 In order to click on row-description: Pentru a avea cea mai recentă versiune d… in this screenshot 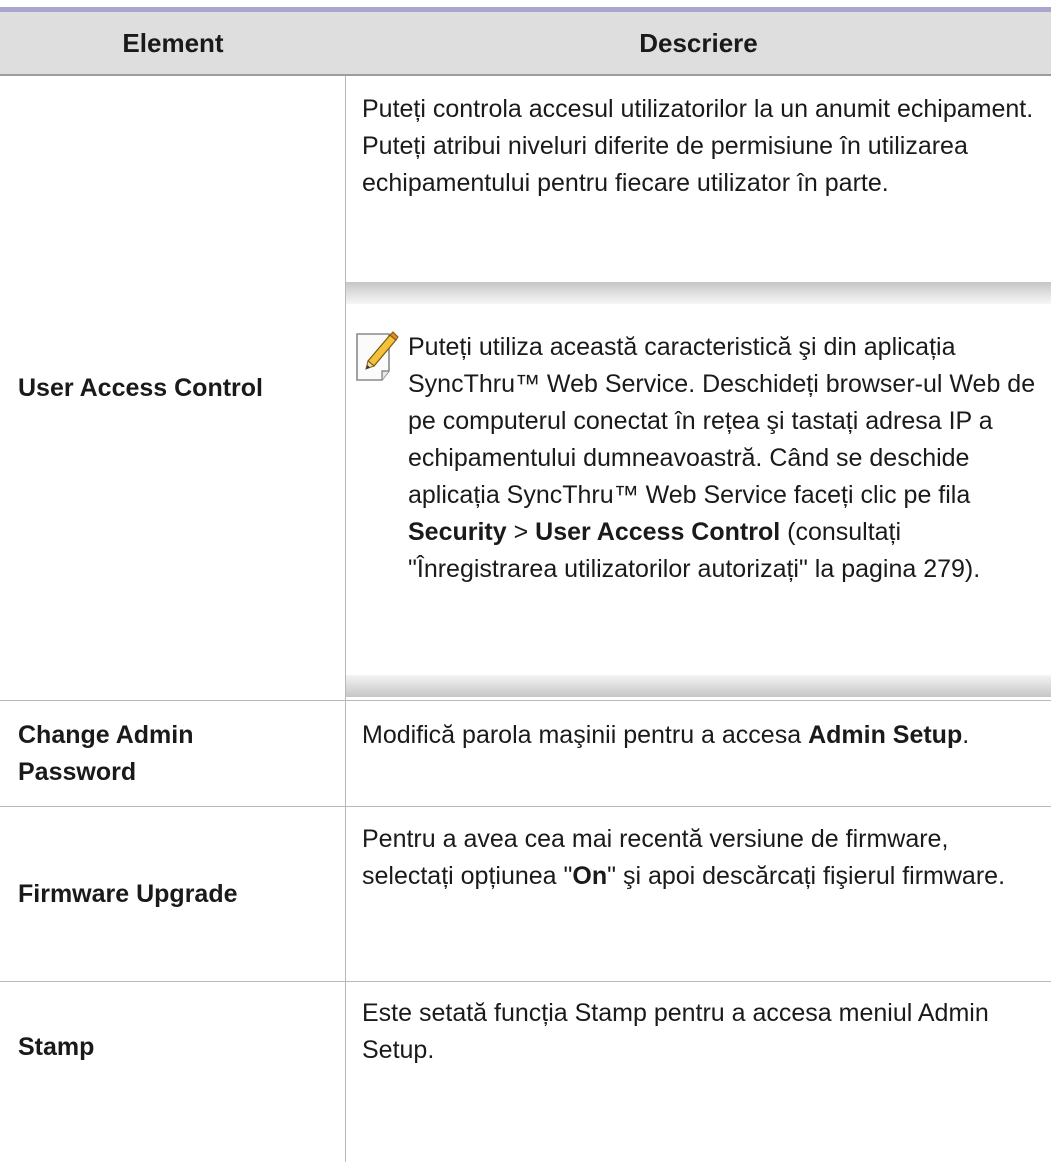, I will do `click(702, 858)`.